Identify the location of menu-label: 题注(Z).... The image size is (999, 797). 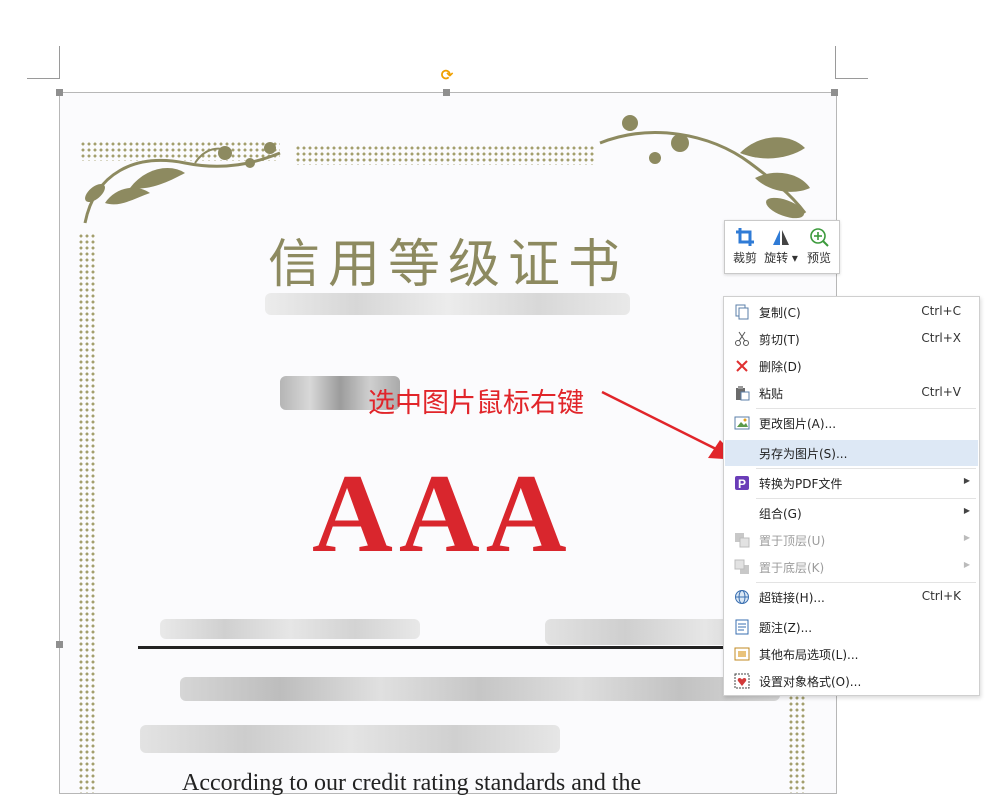
(786, 628).